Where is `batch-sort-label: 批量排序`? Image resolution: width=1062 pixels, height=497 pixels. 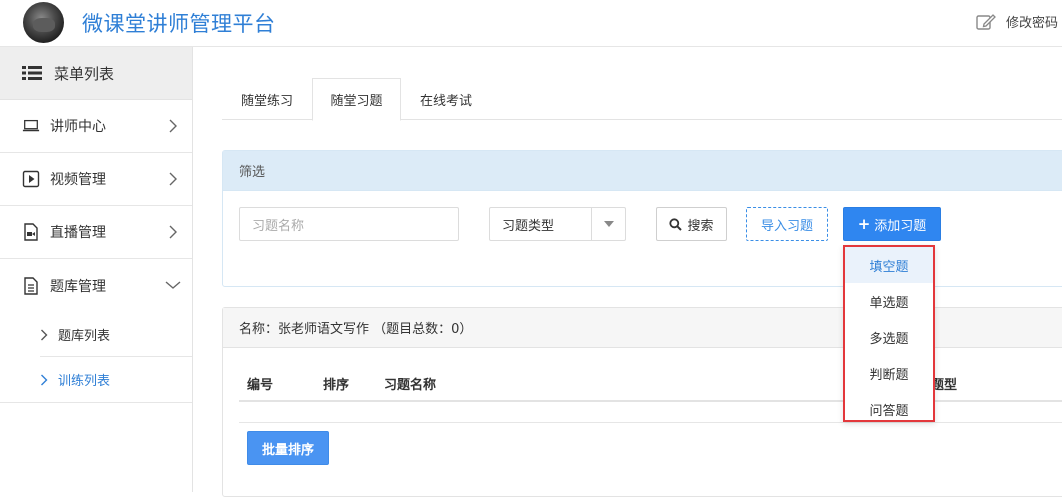
batch-sort-label: 批量排序 is located at coordinates (287, 450).